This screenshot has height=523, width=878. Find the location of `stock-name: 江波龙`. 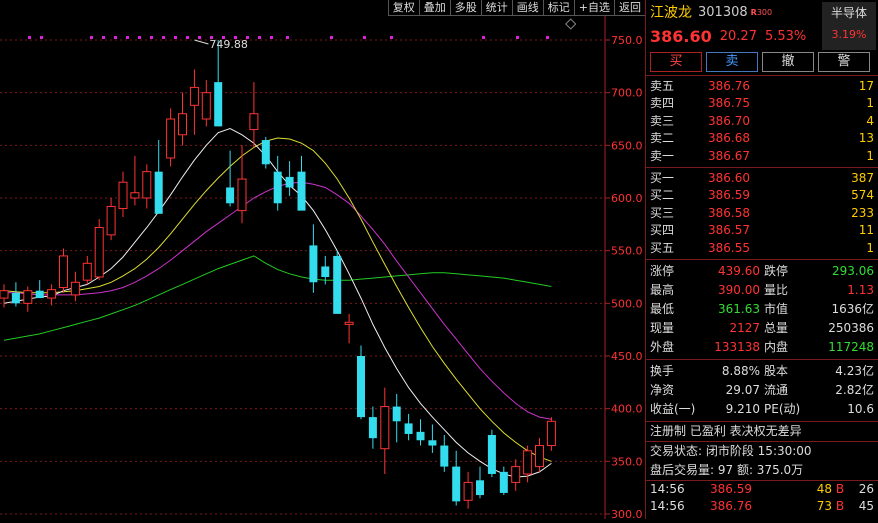

stock-name: 江波龙 is located at coordinates (671, 13).